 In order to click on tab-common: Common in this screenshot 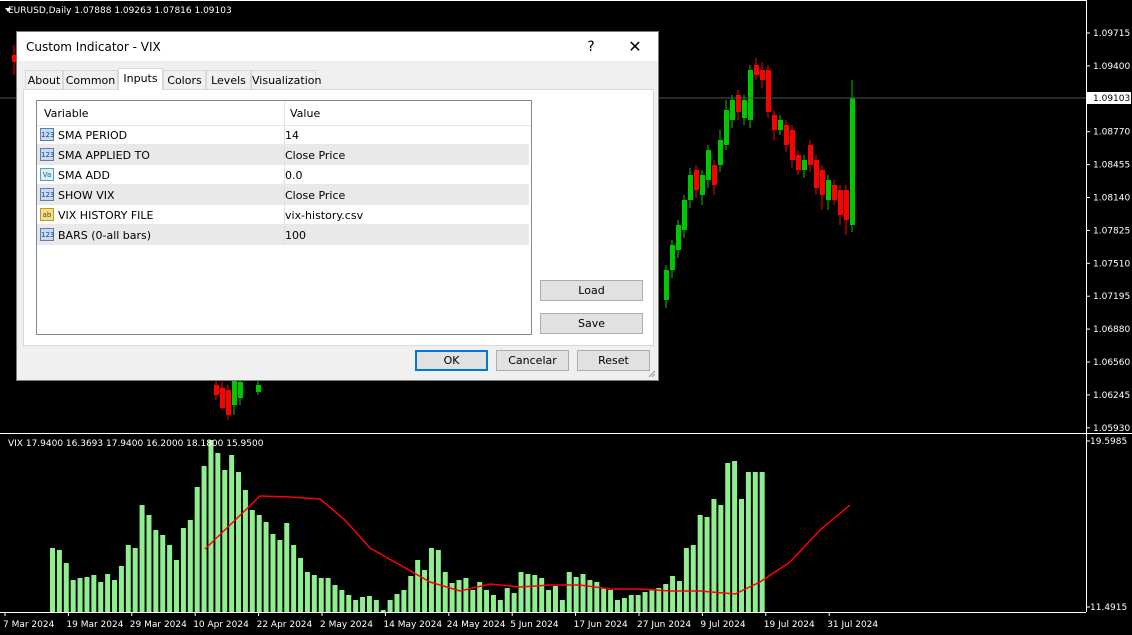, I will do `click(90, 79)`.